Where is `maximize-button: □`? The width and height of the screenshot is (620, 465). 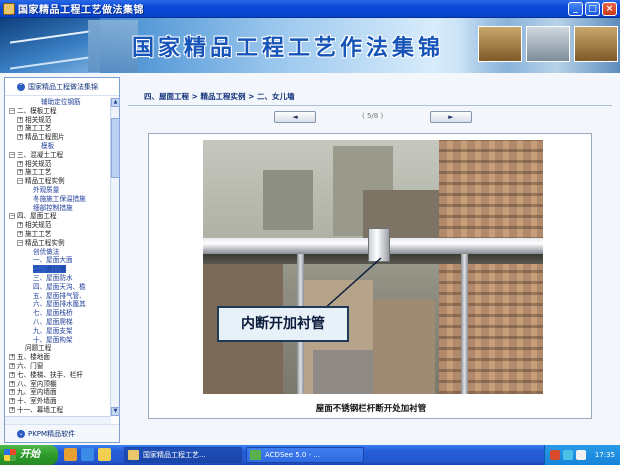 maximize-button: □ is located at coordinates (592, 9).